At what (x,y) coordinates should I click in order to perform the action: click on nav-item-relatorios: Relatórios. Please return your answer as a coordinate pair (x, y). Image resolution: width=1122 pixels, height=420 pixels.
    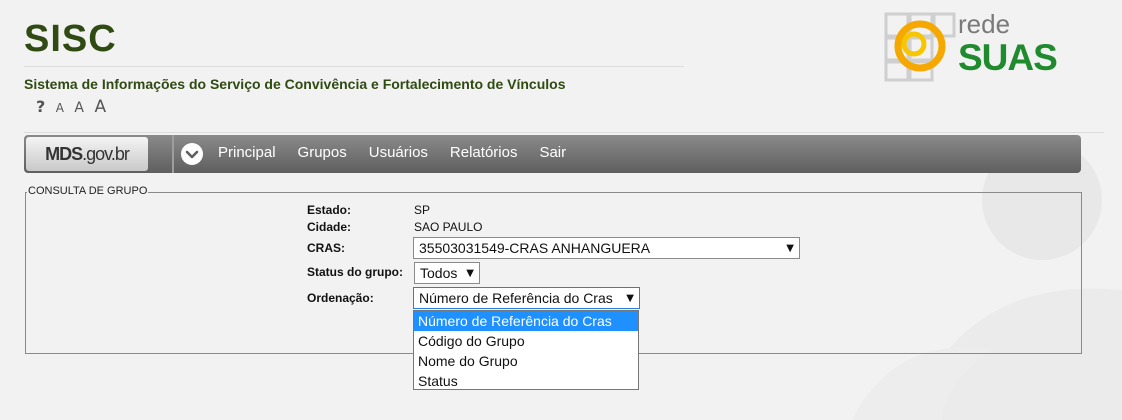
    Looking at the image, I should click on (484, 154).